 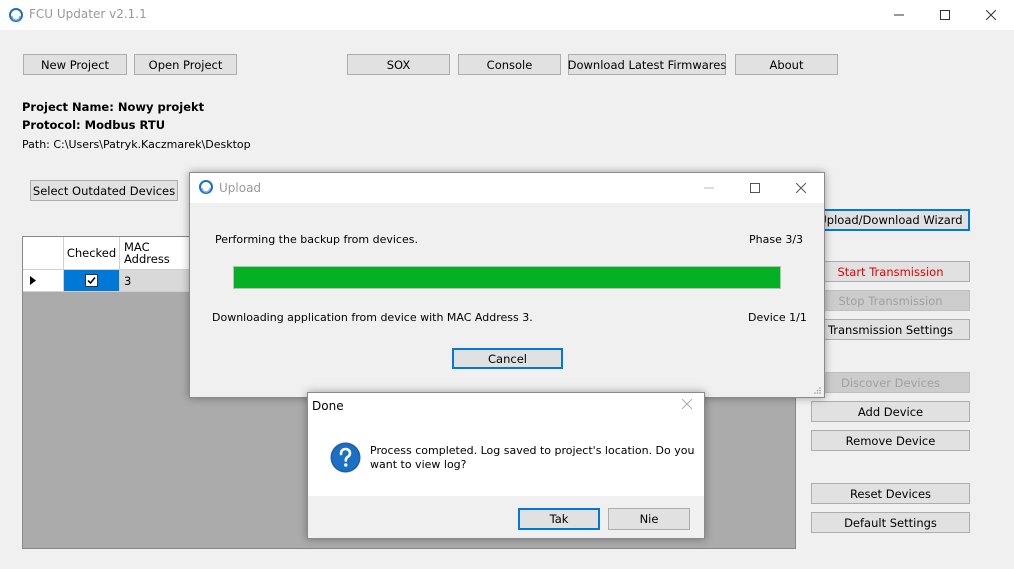 I want to click on path-label: Path: C:\Users\Patryk.Kaczmarek\Desktop, so click(x=136, y=144).